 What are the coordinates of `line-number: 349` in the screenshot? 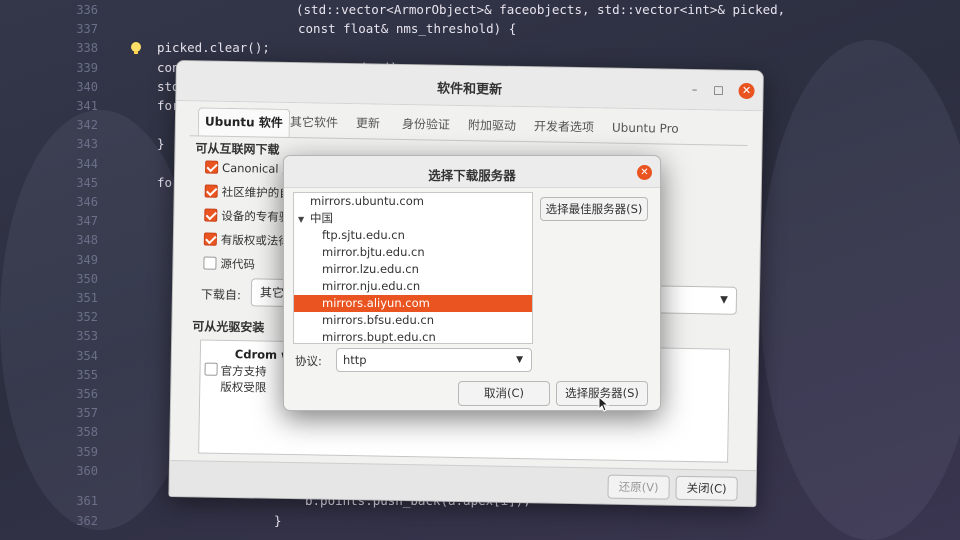 It's located at (87, 259).